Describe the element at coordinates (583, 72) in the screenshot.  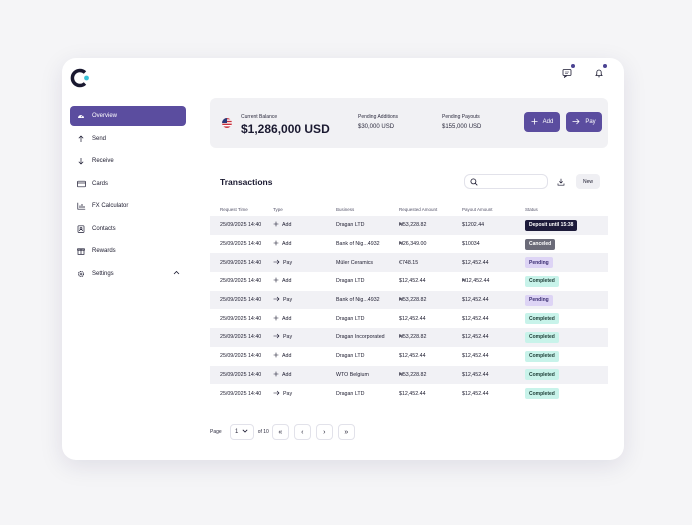
I see `header-actions` at that location.